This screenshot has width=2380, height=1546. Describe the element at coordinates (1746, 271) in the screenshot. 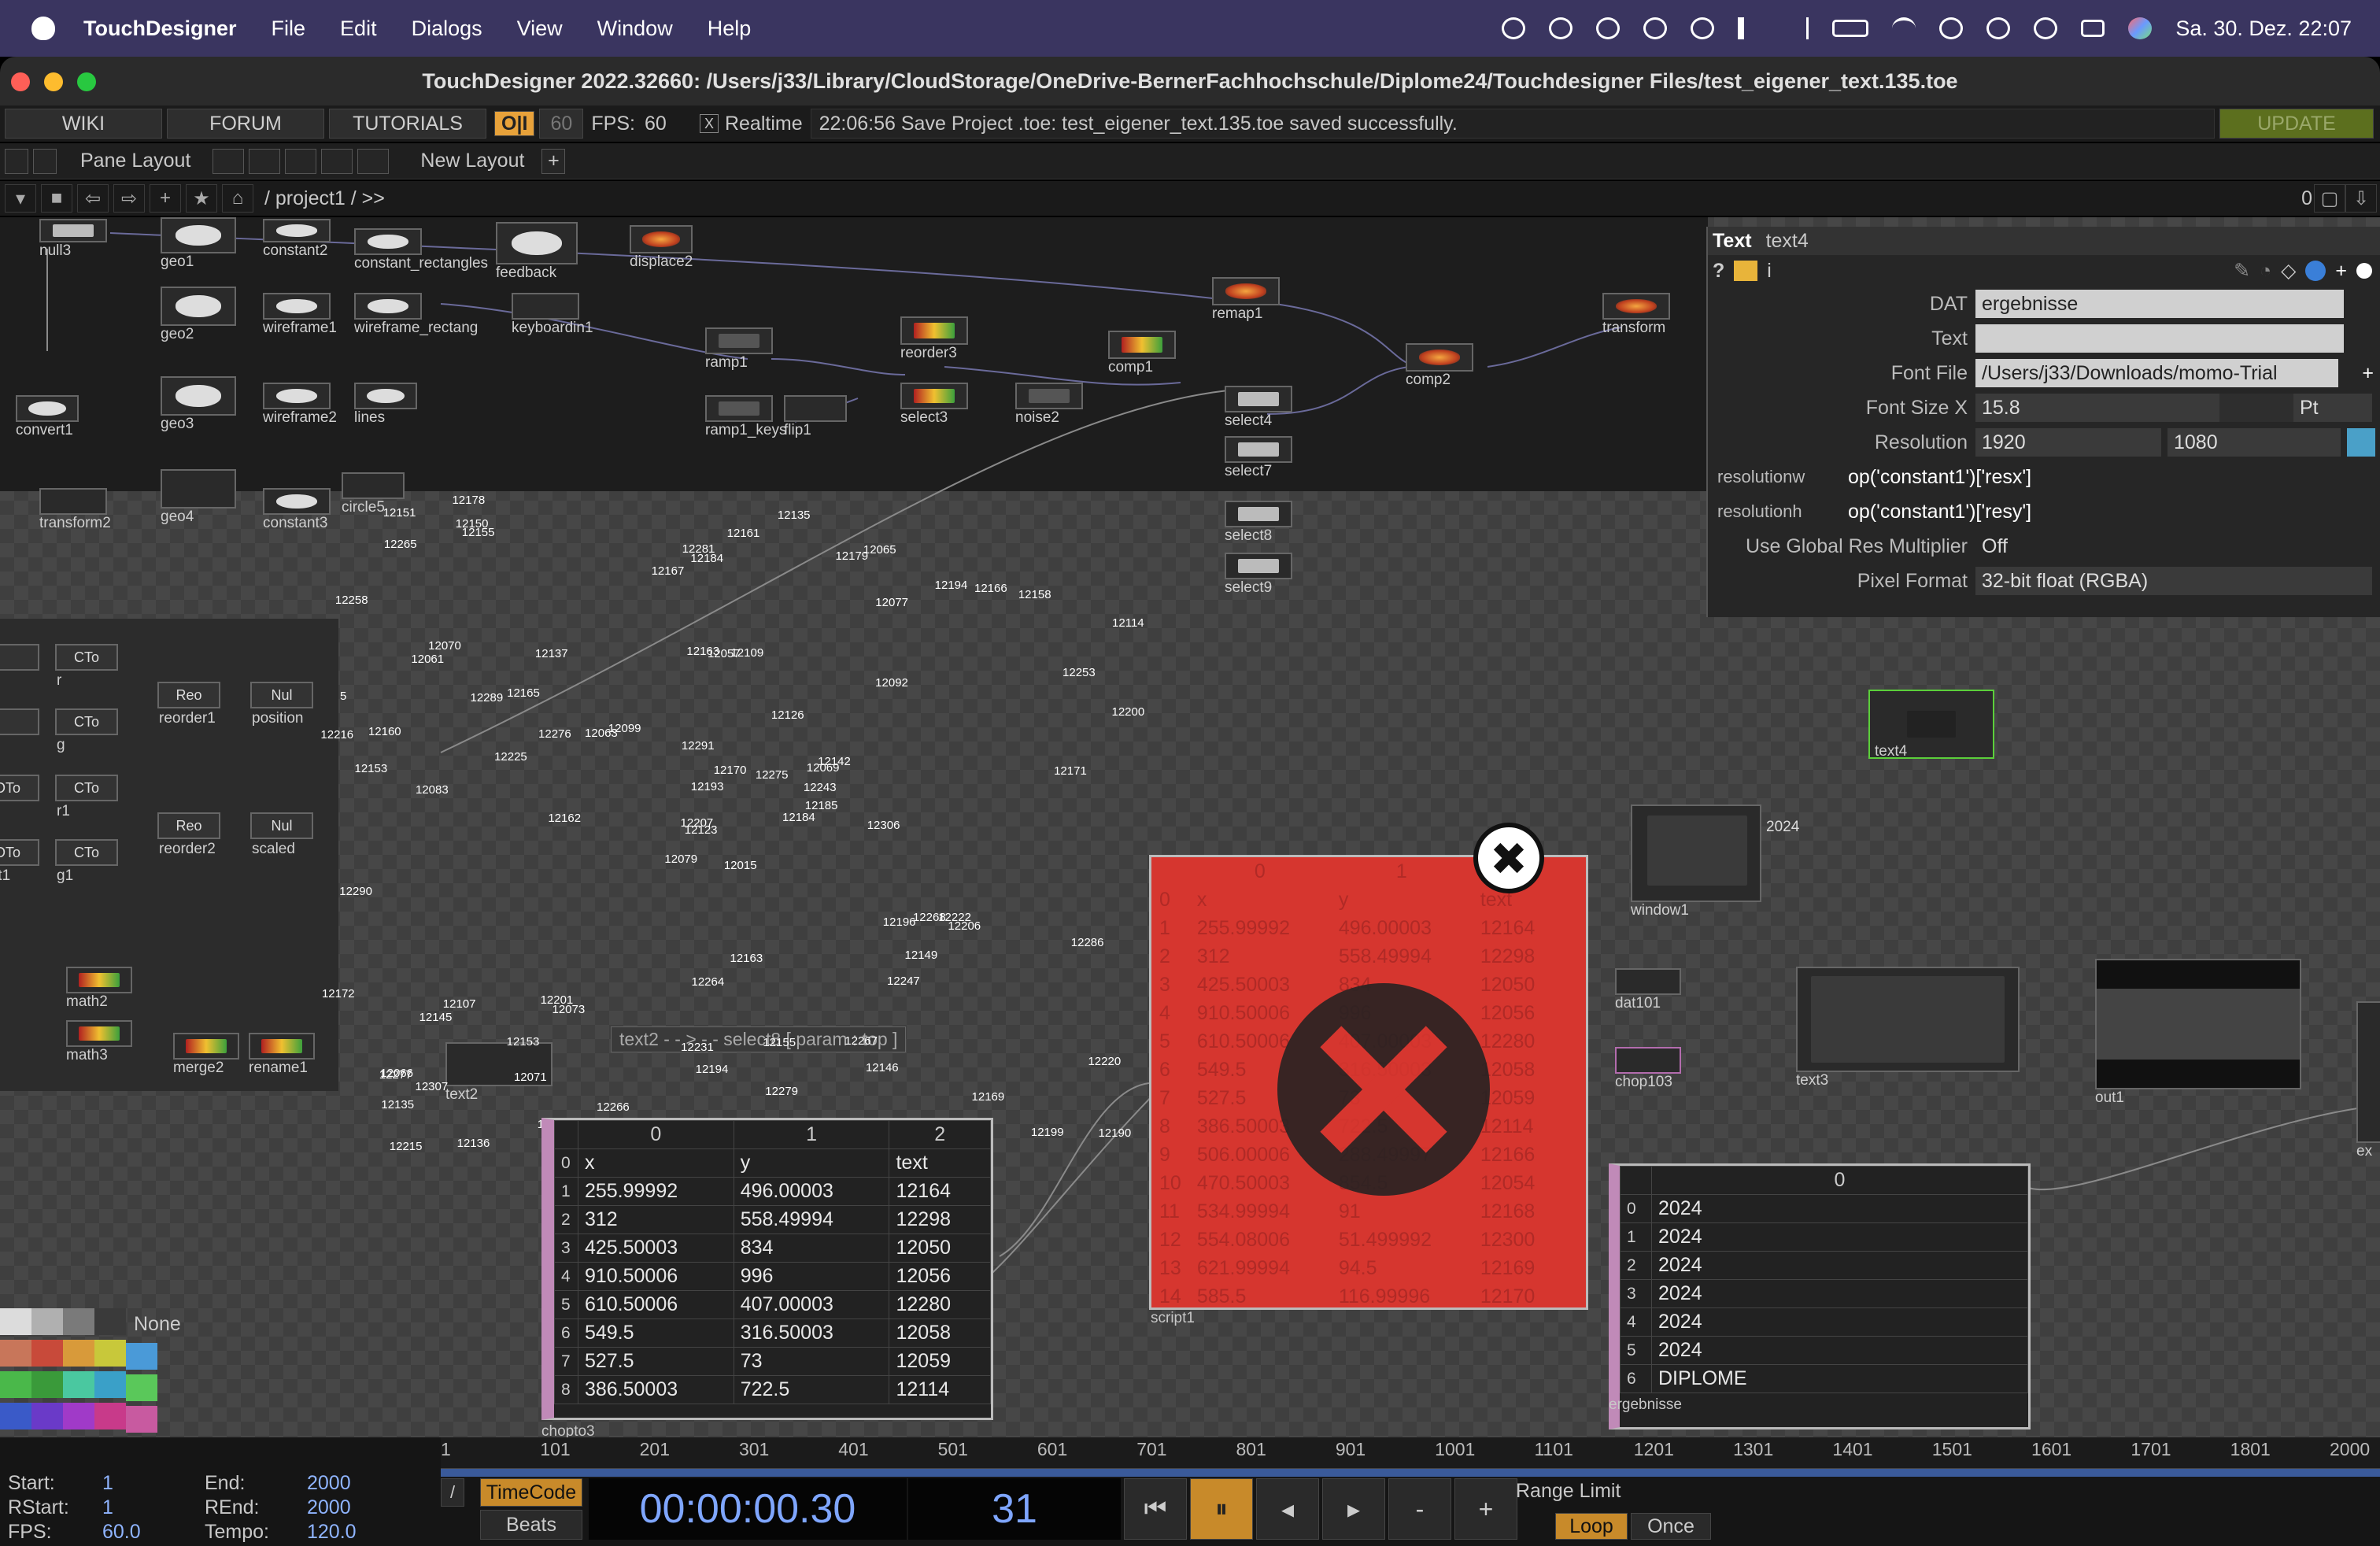

I see `python-help-icon` at that location.